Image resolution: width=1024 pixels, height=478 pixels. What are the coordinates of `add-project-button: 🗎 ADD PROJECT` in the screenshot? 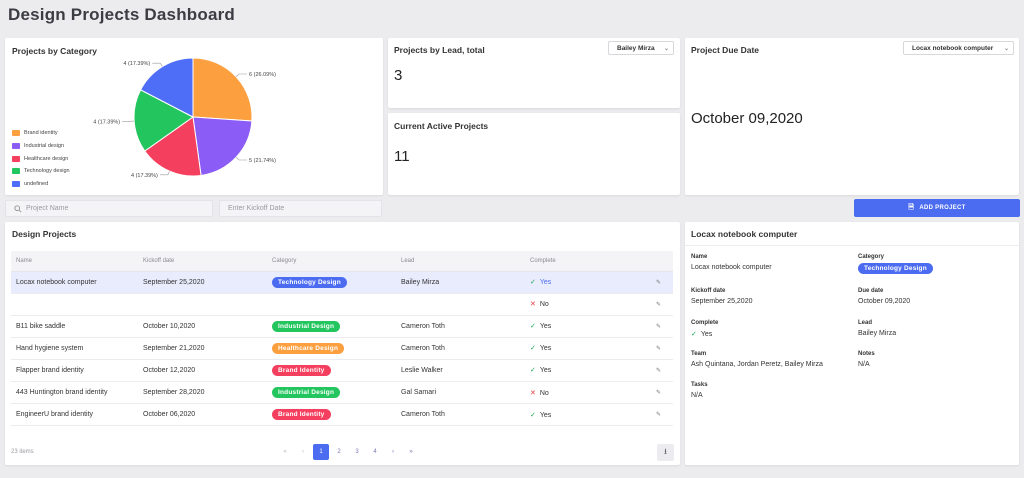 It's located at (937, 208).